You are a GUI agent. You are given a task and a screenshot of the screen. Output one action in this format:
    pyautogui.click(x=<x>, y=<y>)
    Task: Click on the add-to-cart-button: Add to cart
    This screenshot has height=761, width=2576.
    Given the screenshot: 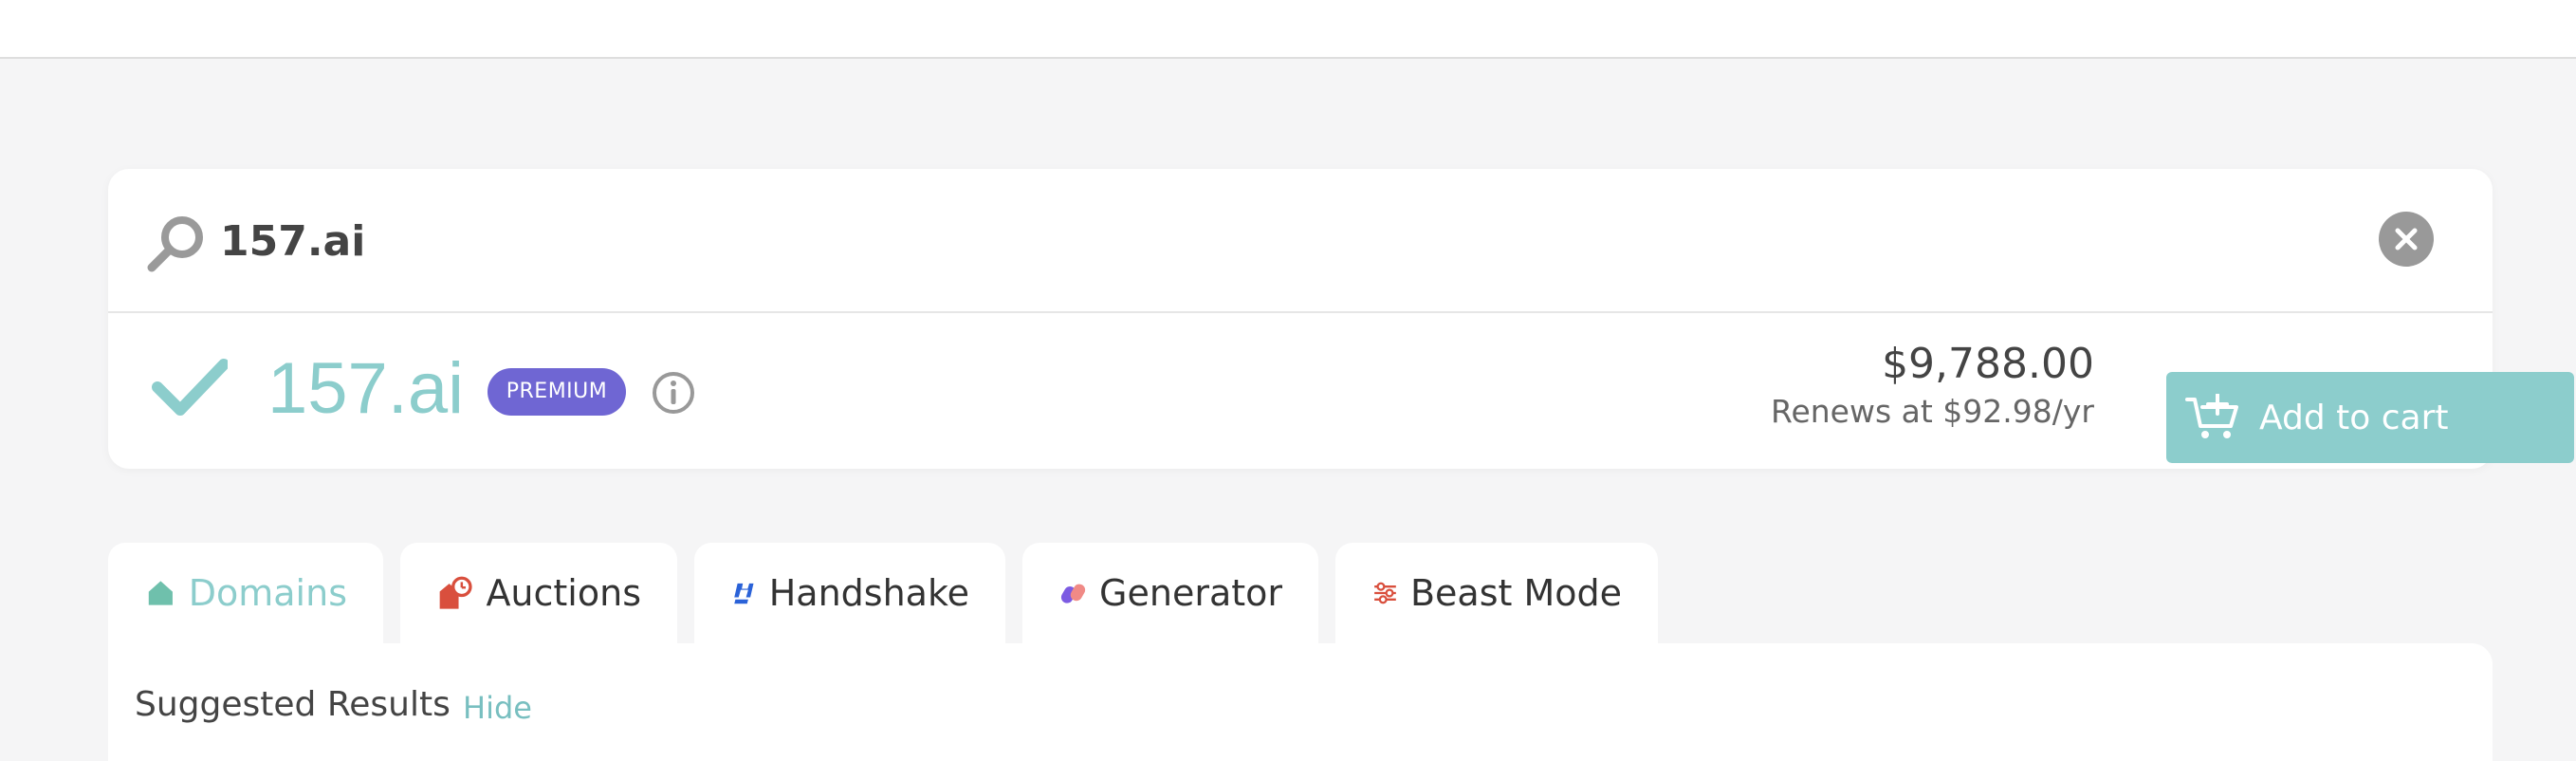 What is the action you would take?
    pyautogui.click(x=2370, y=417)
    